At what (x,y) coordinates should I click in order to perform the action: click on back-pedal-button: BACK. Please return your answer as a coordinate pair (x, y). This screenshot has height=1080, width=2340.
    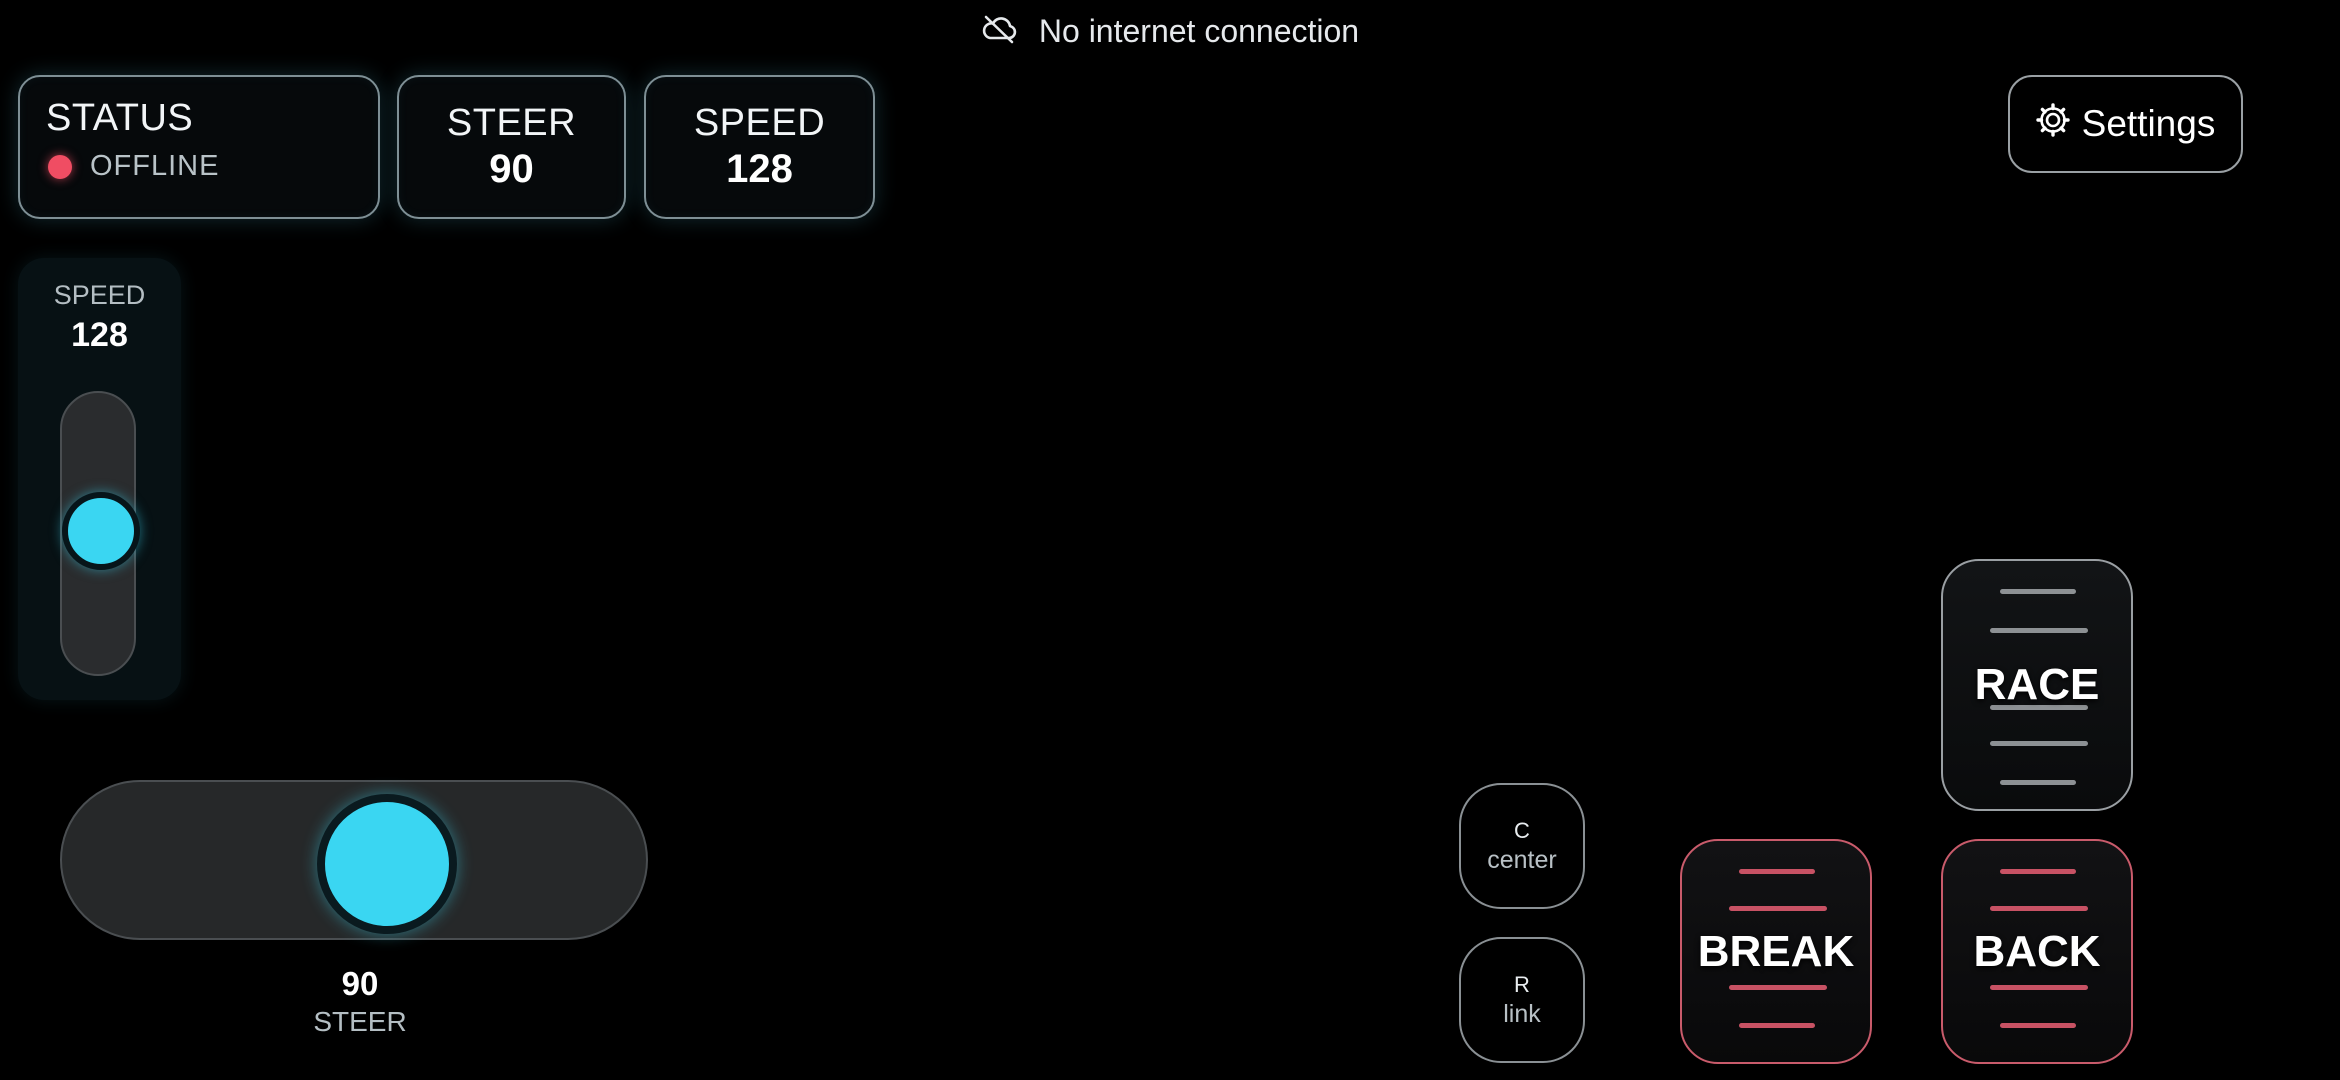
    Looking at the image, I should click on (2037, 951).